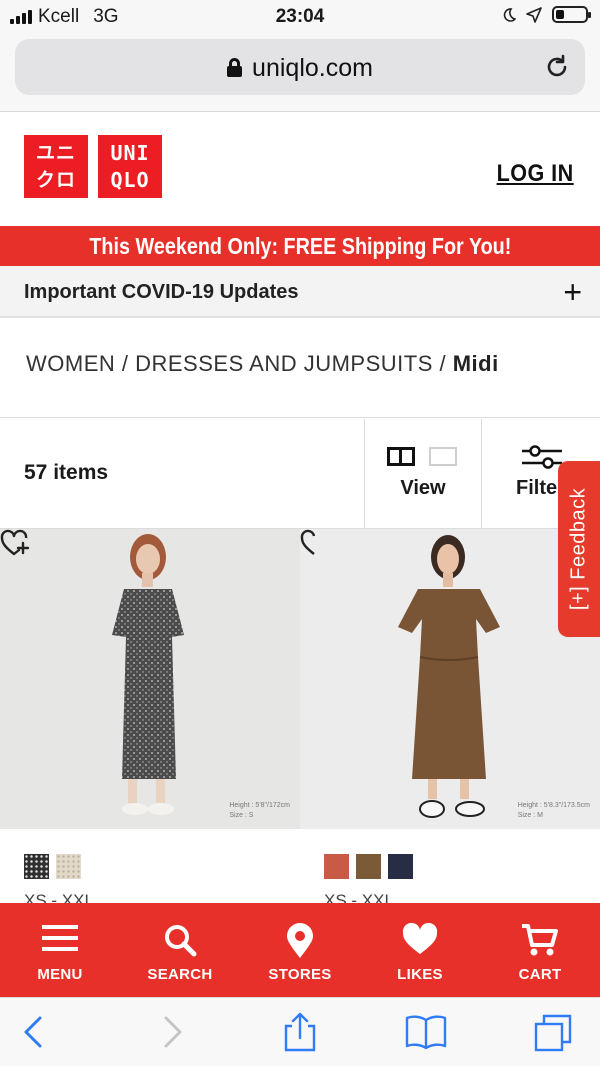  I want to click on back-chevron-icon, so click(36, 1032).